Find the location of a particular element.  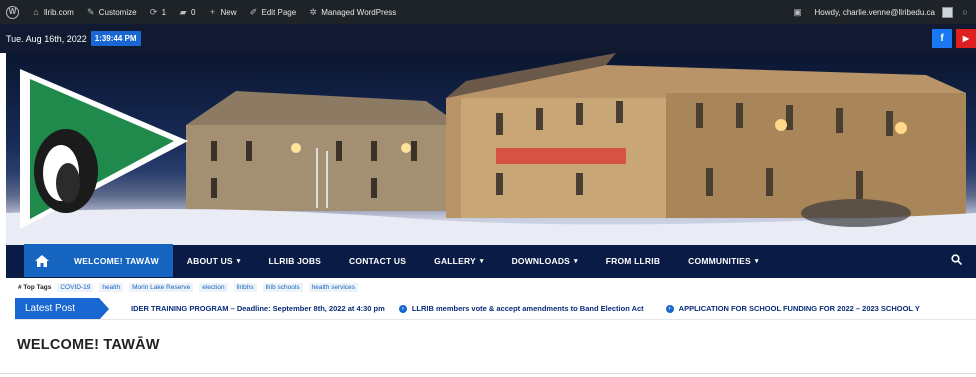

customize-link: ✎ Customize is located at coordinates (111, 12).